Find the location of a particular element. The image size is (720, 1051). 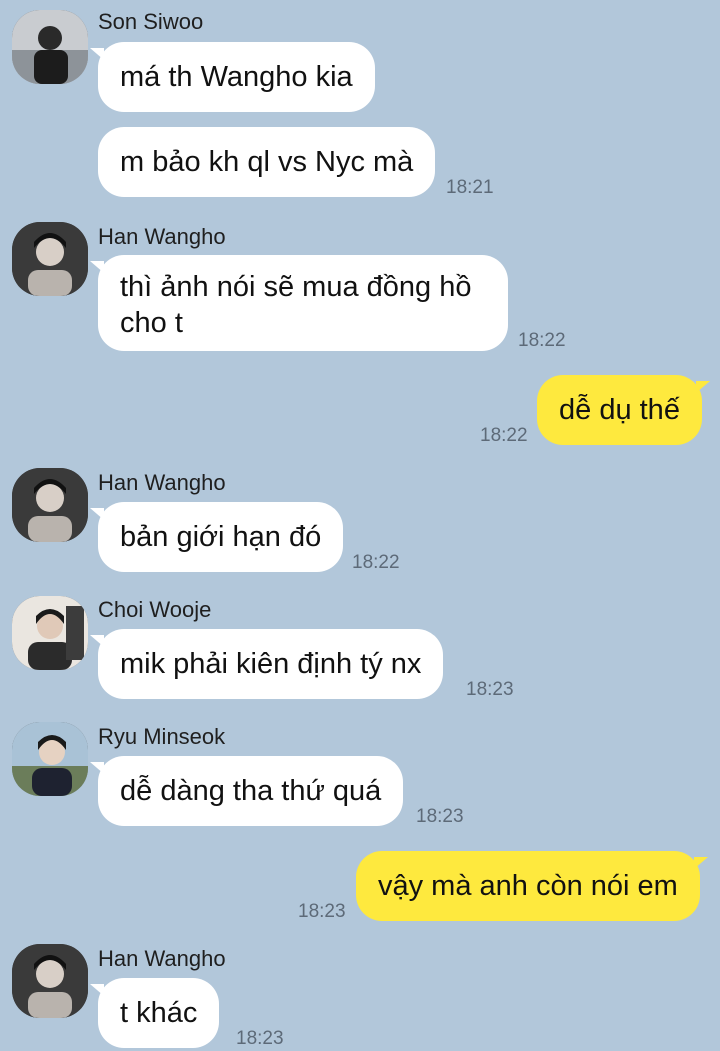

message-bubble: t khác is located at coordinates (154, 1013).